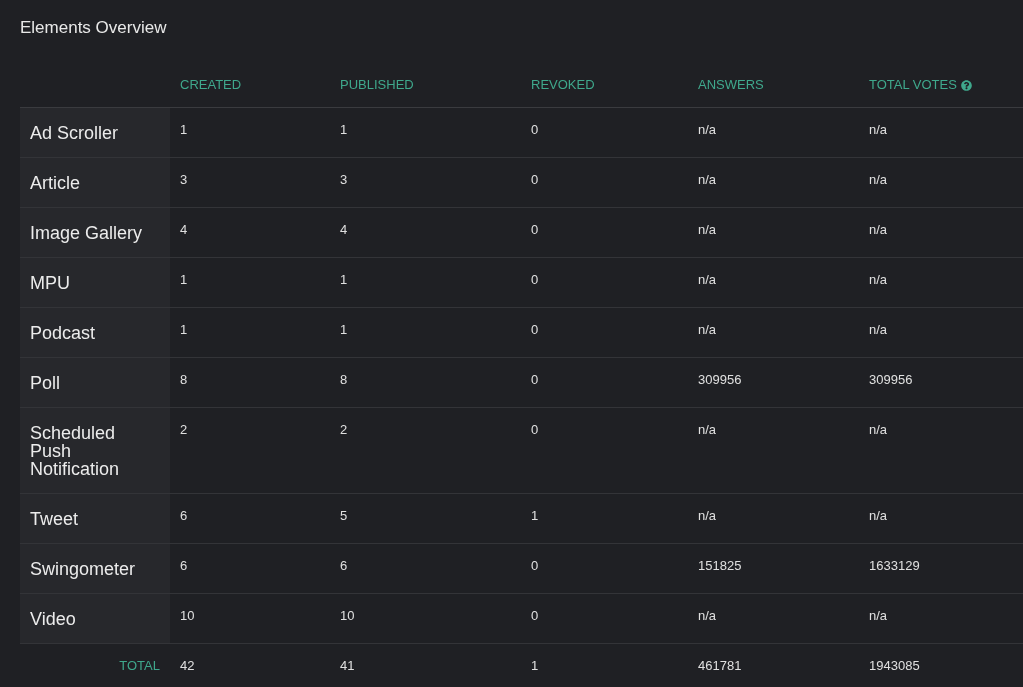 The height and width of the screenshot is (687, 1023). I want to click on table-cell: 5, so click(425, 518).